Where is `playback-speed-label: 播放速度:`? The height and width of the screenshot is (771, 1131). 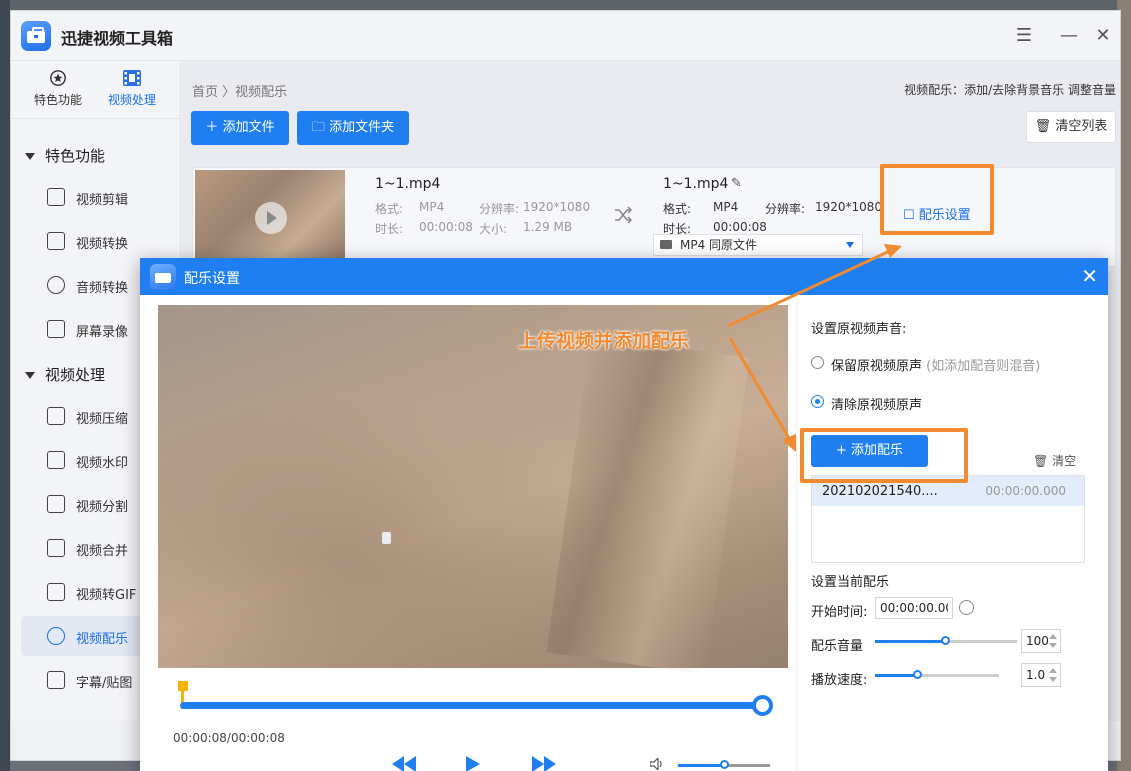
playback-speed-label: 播放速度: is located at coordinates (839, 680).